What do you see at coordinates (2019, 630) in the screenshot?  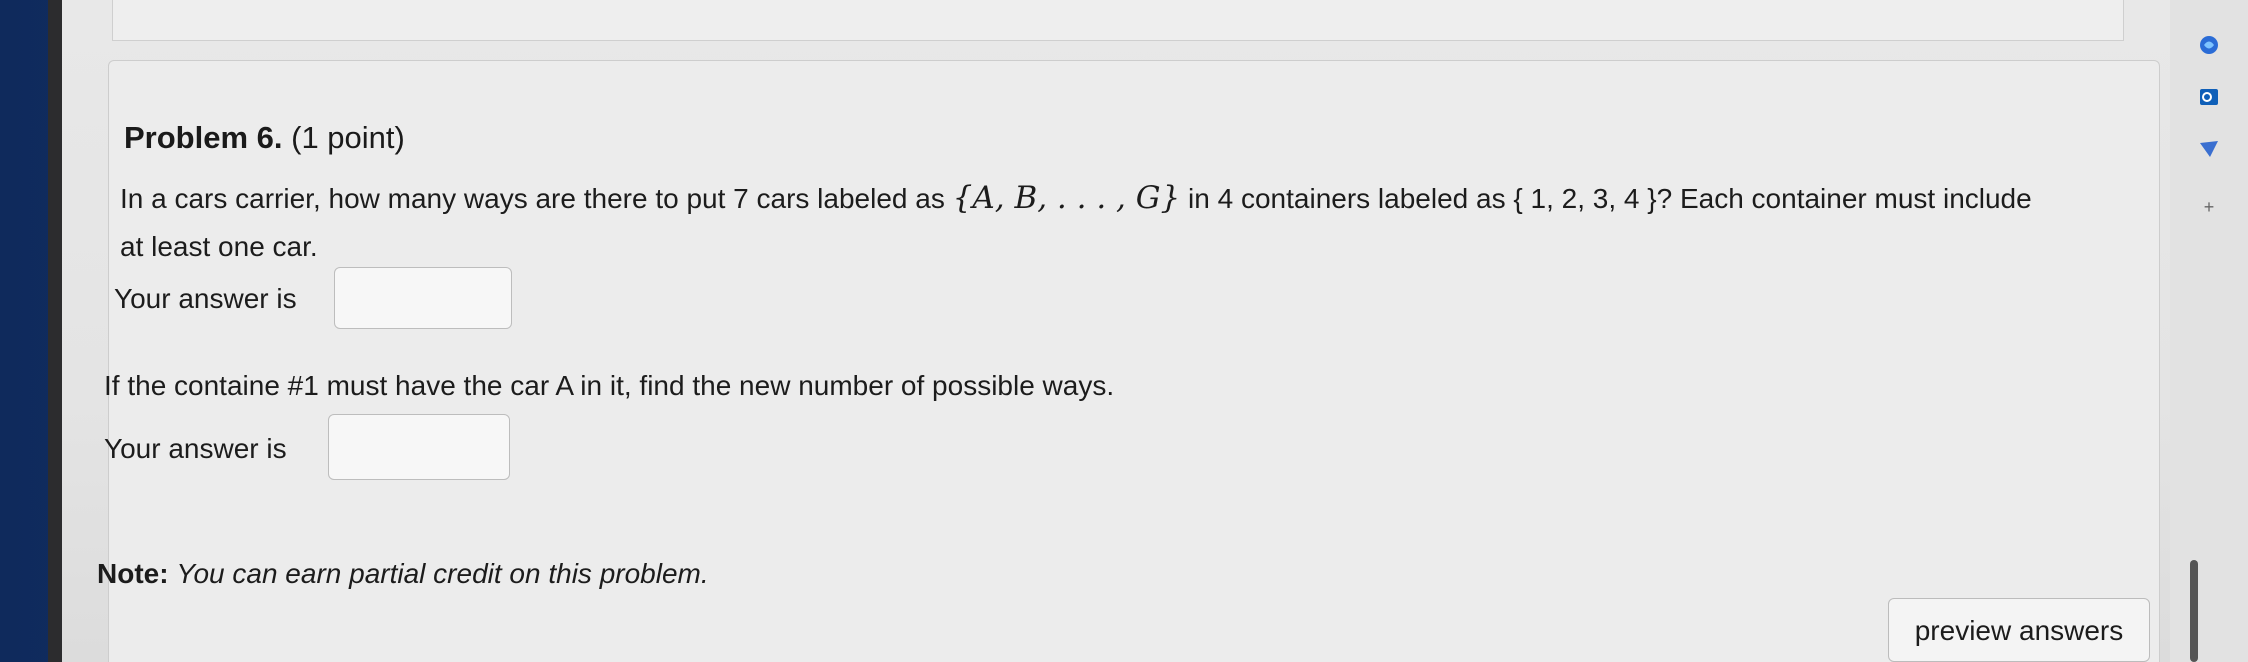 I see `preview-answers-button: preview answers` at bounding box center [2019, 630].